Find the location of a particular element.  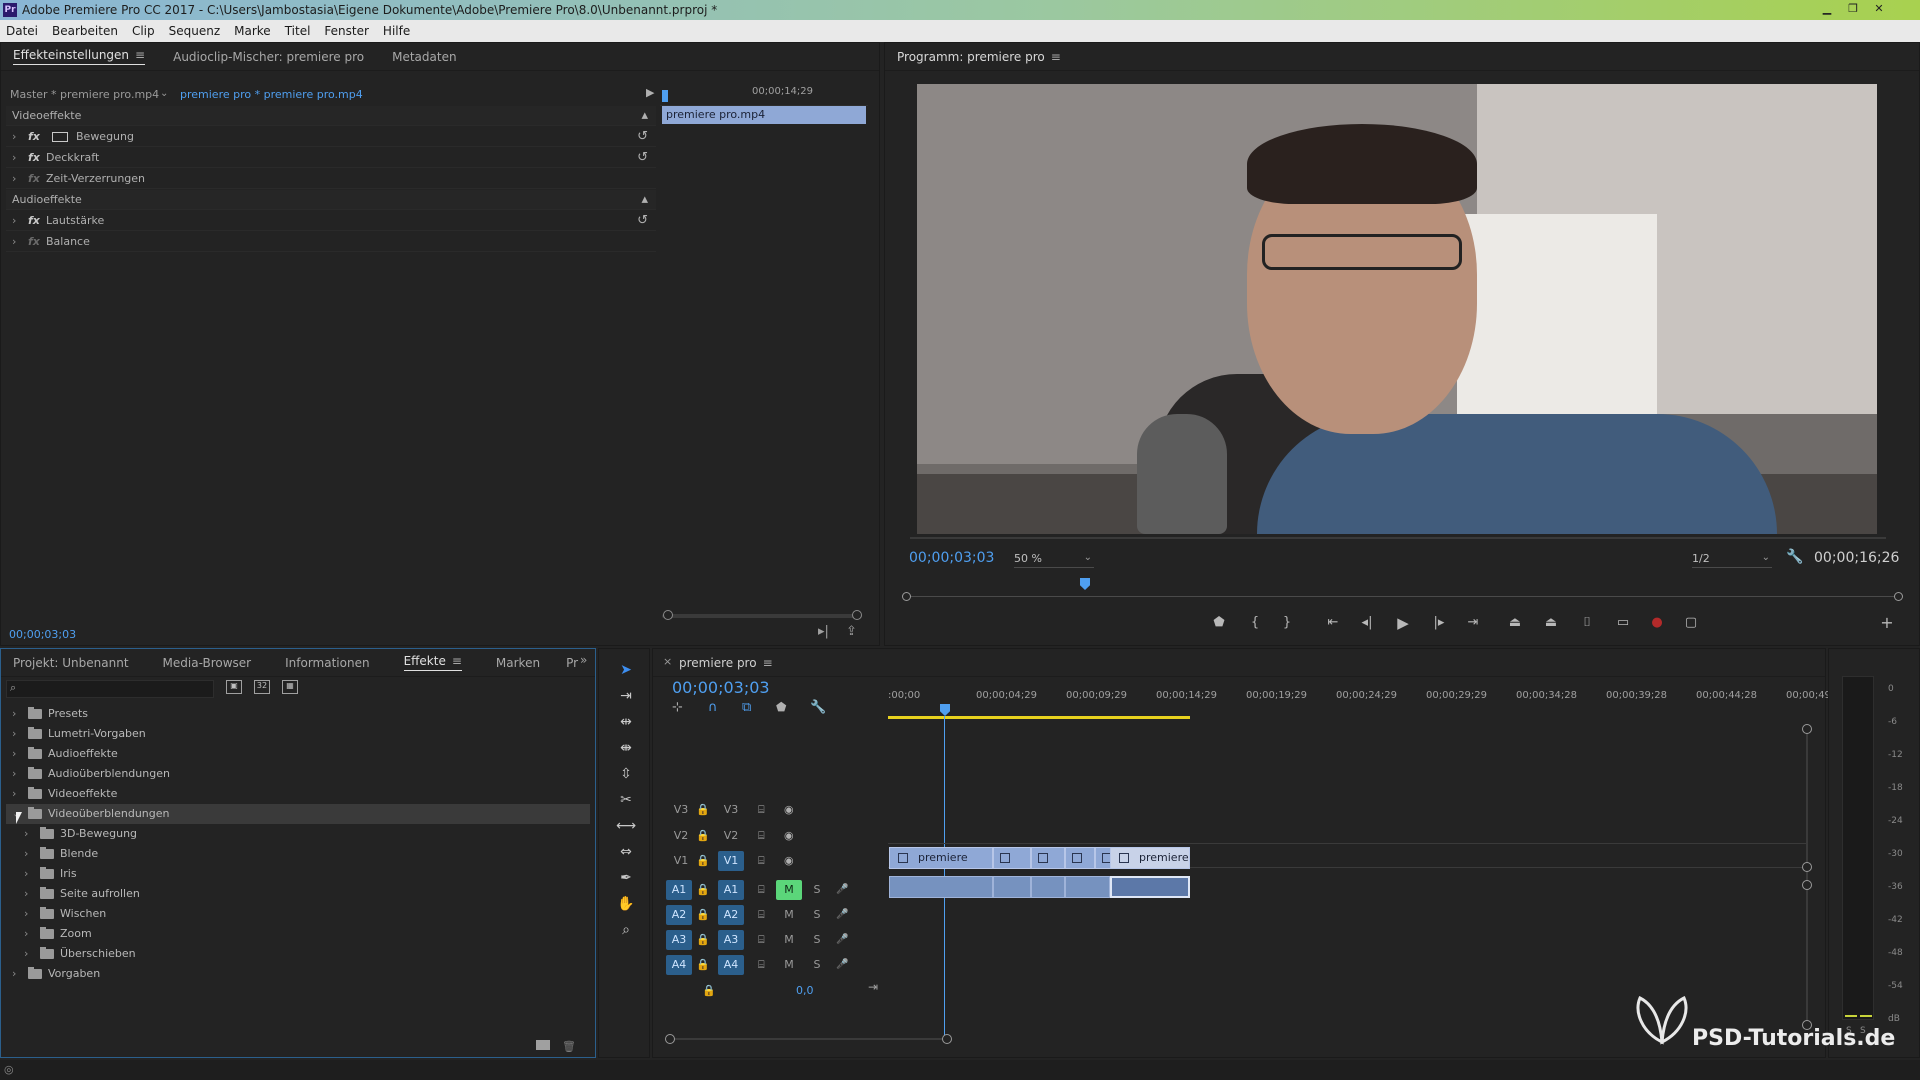

track-source-v3: V3 is located at coordinates (681, 810).